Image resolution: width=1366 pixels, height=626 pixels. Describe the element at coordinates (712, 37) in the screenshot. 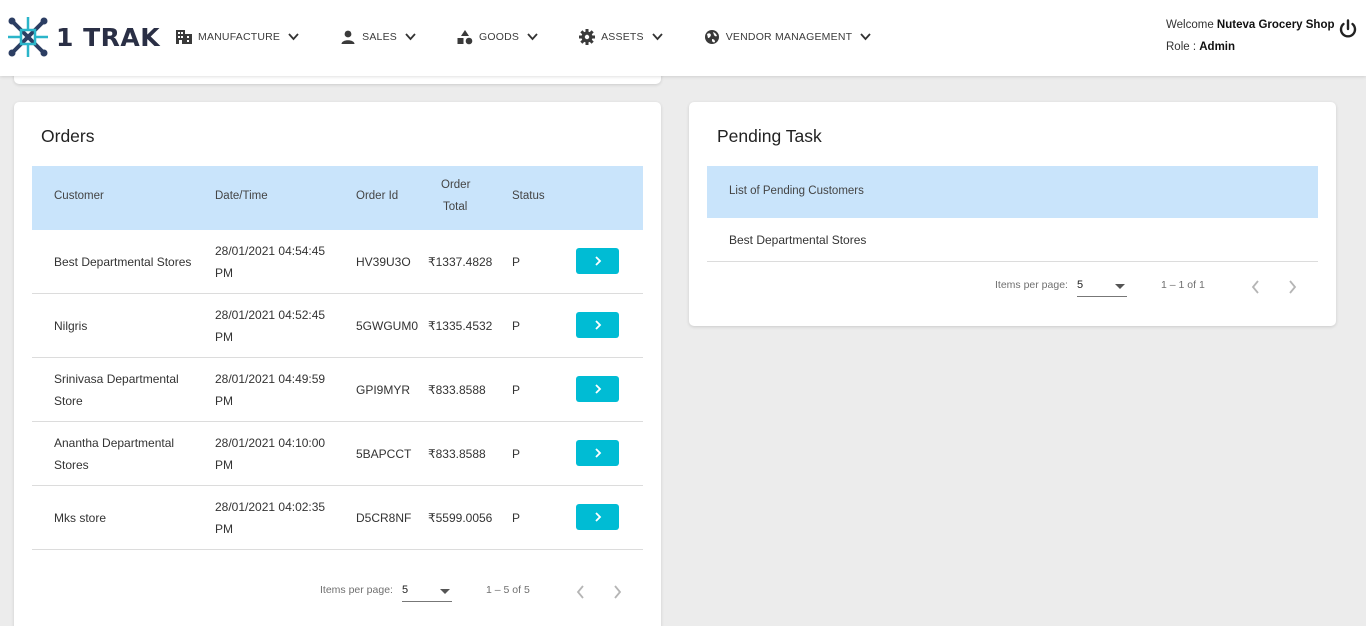

I see `globe-icon` at that location.